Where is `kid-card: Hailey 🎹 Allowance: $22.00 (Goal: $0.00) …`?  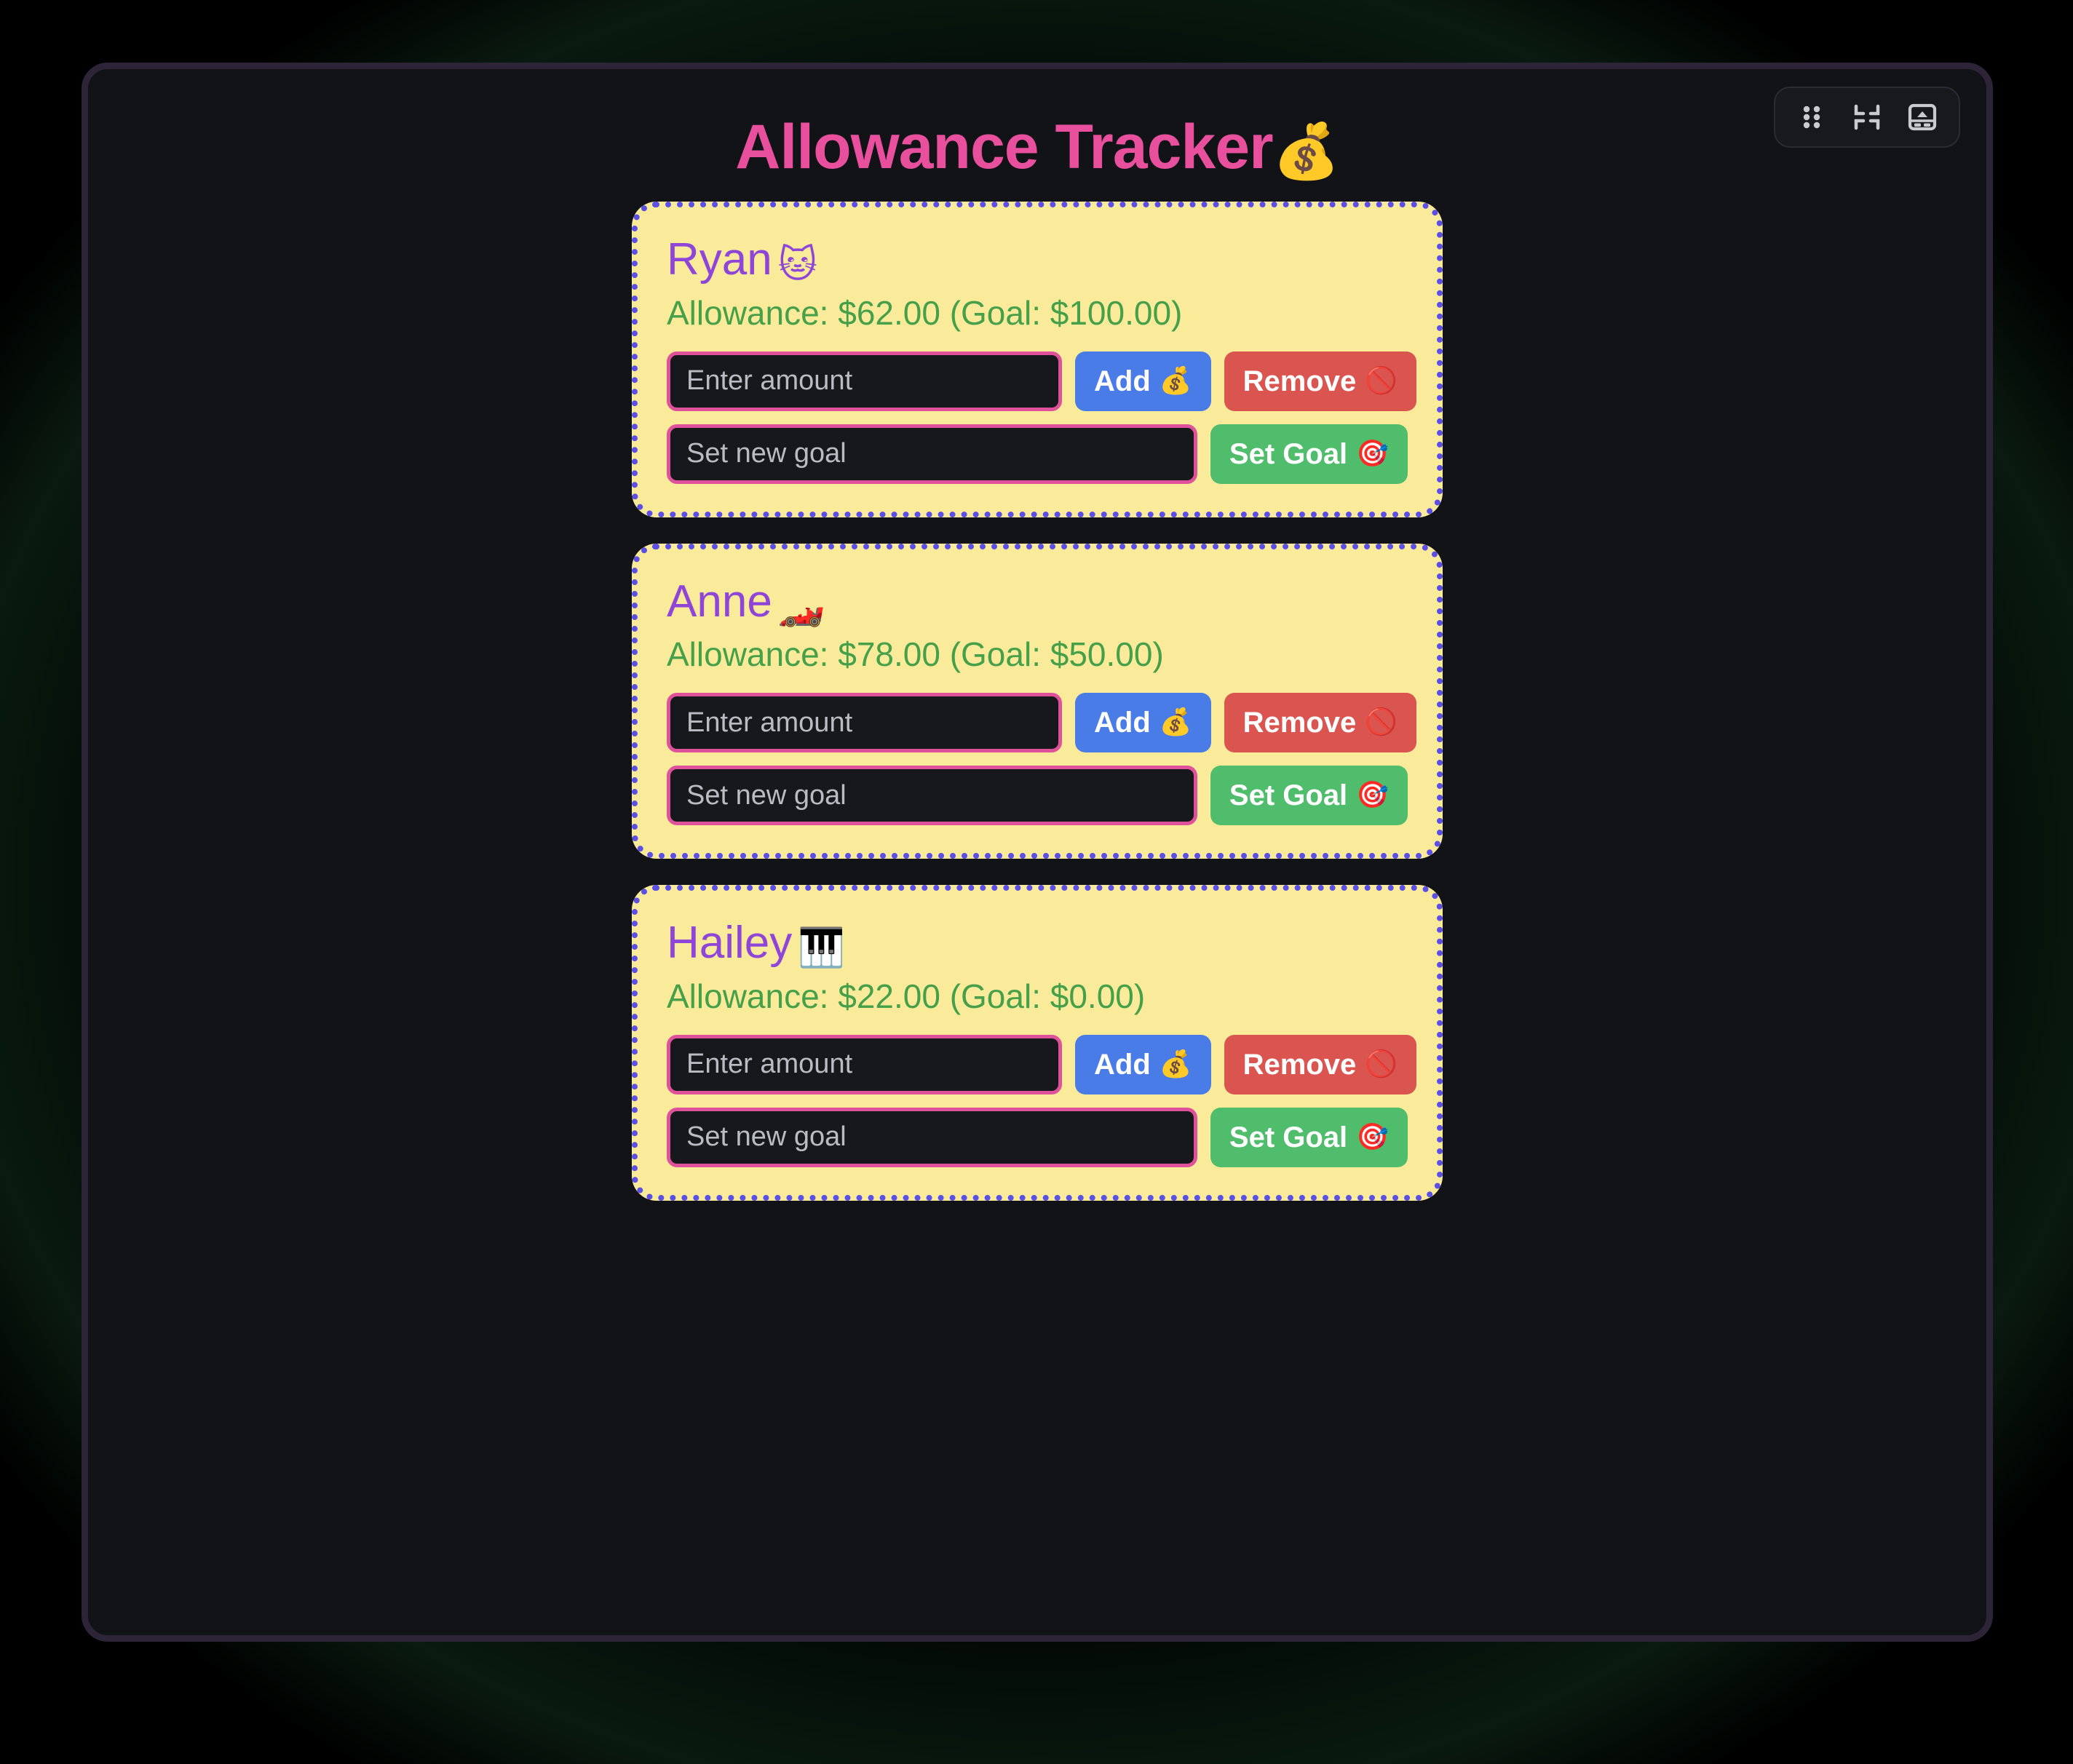
kid-card: Hailey 🎹 Allowance: $22.00 (Goal: $0.00) … is located at coordinates (1038, 1043).